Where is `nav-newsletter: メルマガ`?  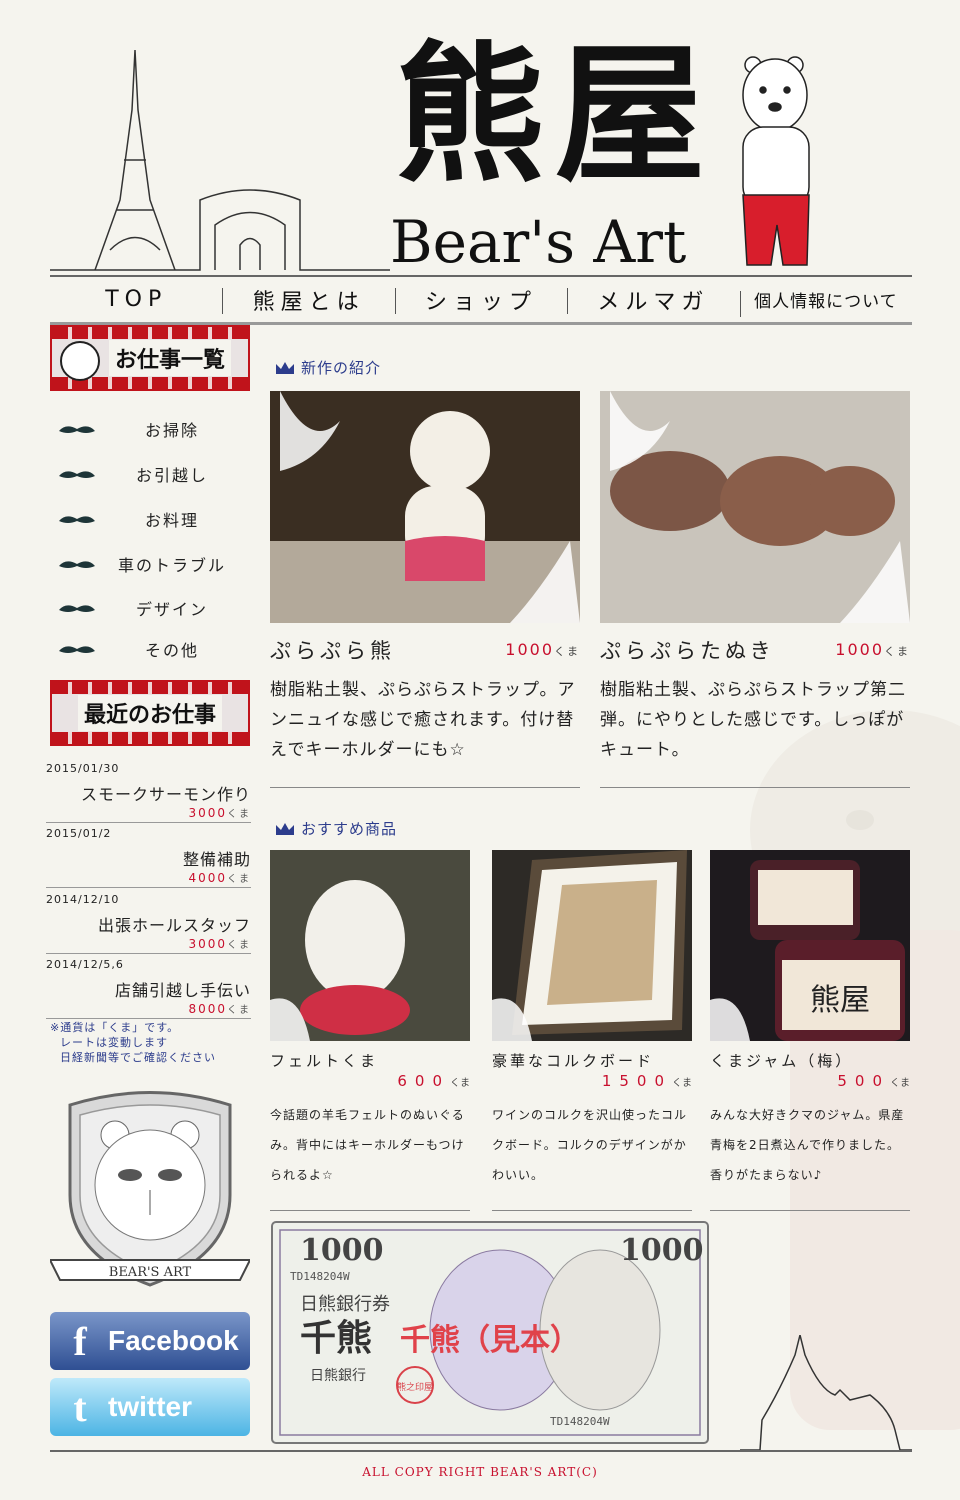 nav-newsletter: メルマガ is located at coordinates (653, 300).